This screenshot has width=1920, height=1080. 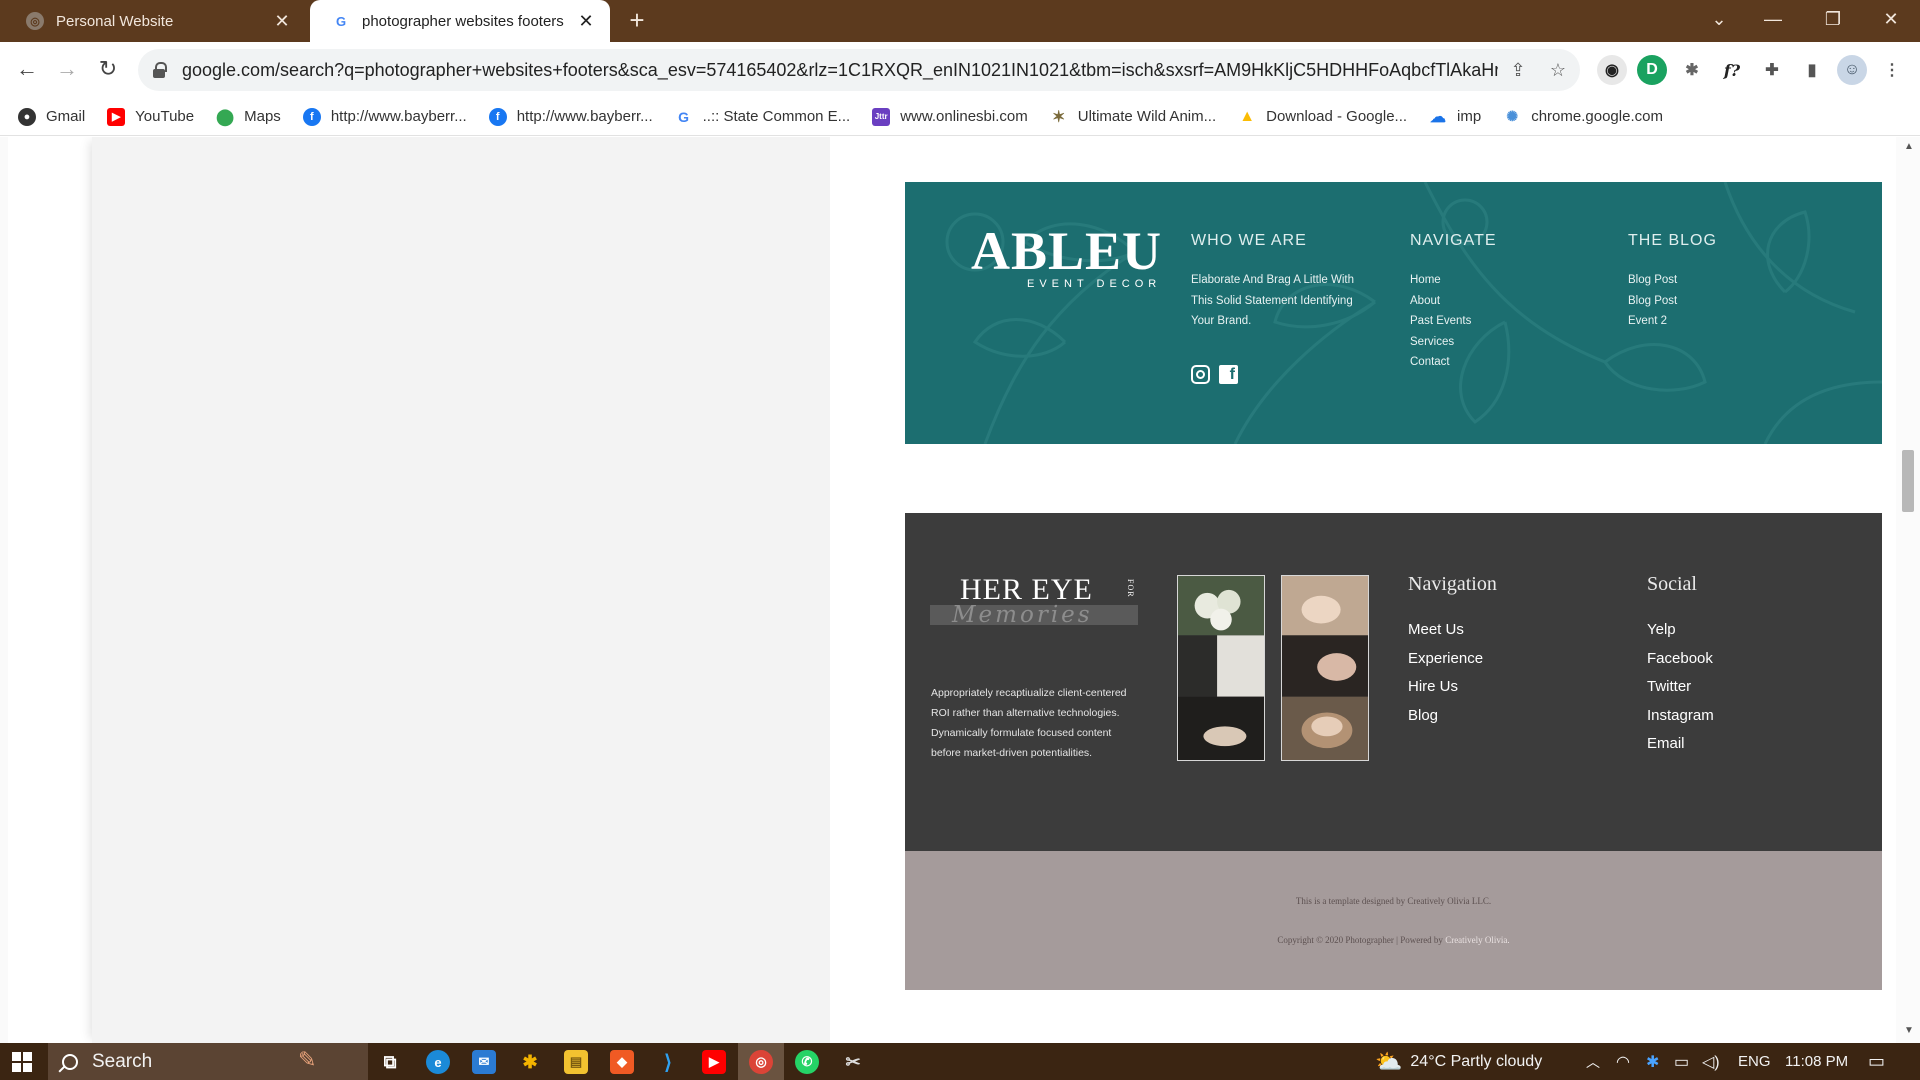 What do you see at coordinates (1754, 1061) in the screenshot?
I see `language-indicator: ENG` at bounding box center [1754, 1061].